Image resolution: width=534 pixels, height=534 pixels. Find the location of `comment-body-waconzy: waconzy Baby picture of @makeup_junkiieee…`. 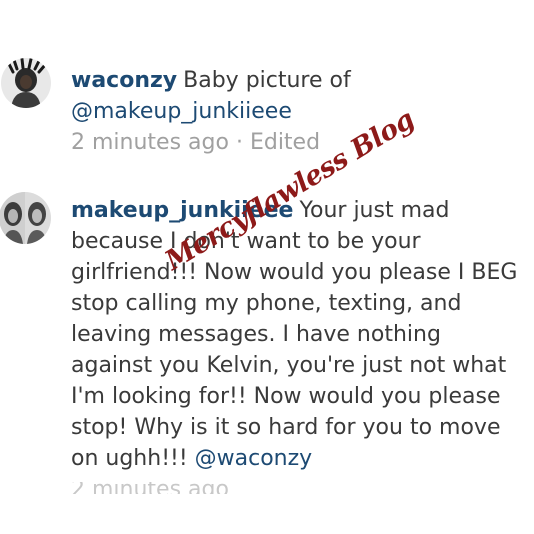

comment-body-waconzy: waconzy Baby picture of @makeup_junkiieee… is located at coordinates (296, 111).